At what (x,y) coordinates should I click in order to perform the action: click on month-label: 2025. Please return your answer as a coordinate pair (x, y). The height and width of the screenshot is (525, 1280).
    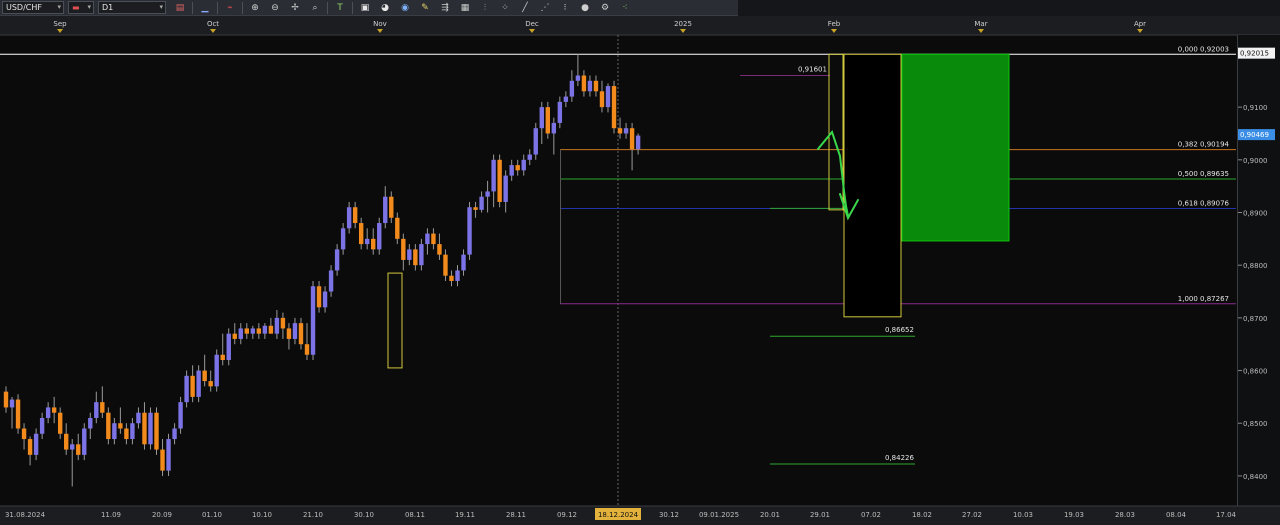
    Looking at the image, I should click on (683, 24).